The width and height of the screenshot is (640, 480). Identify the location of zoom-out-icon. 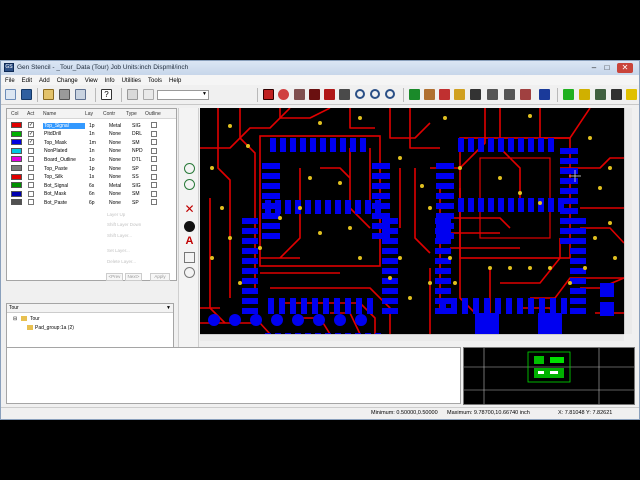
(390, 94).